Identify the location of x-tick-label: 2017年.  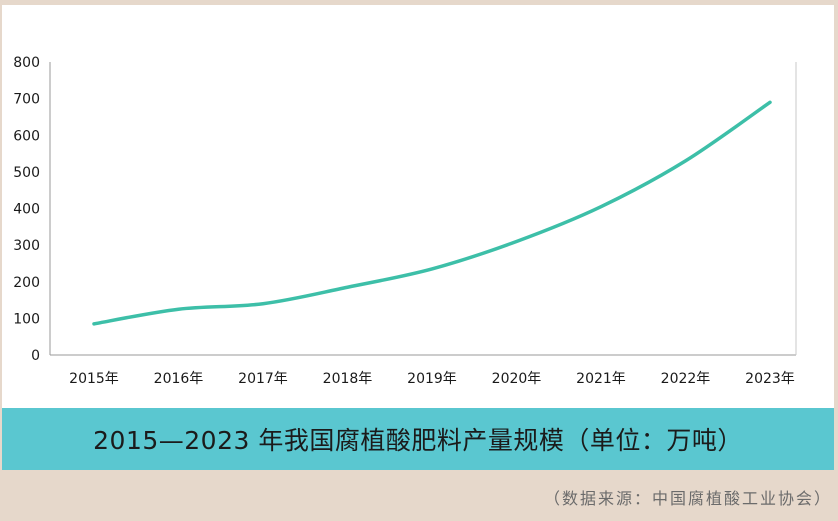
(263, 379).